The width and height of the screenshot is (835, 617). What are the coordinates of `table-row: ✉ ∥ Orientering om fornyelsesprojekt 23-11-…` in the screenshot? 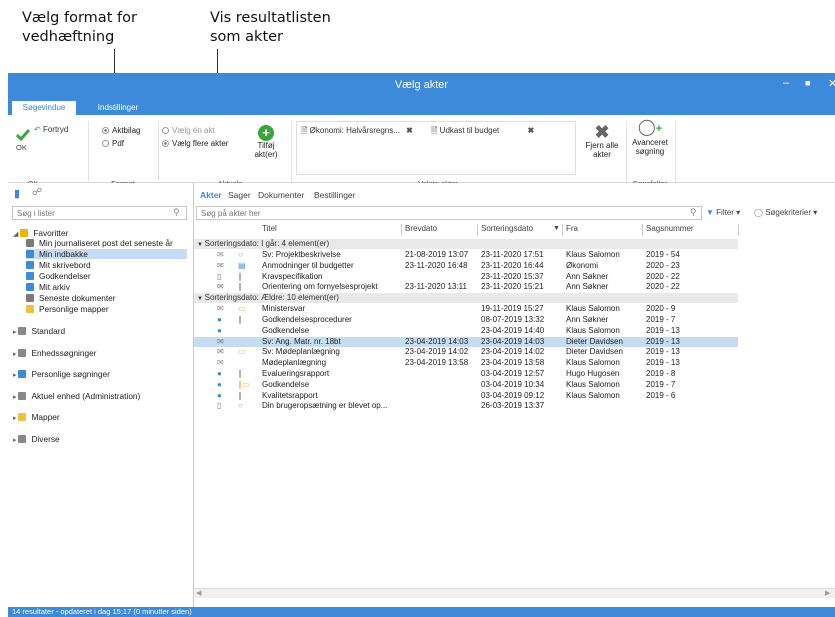 It's located at (466, 287).